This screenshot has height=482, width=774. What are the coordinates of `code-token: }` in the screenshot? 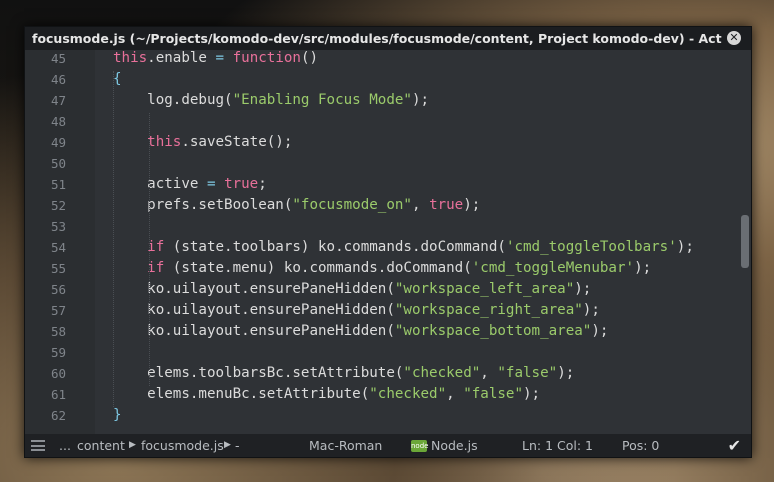 It's located at (117, 415).